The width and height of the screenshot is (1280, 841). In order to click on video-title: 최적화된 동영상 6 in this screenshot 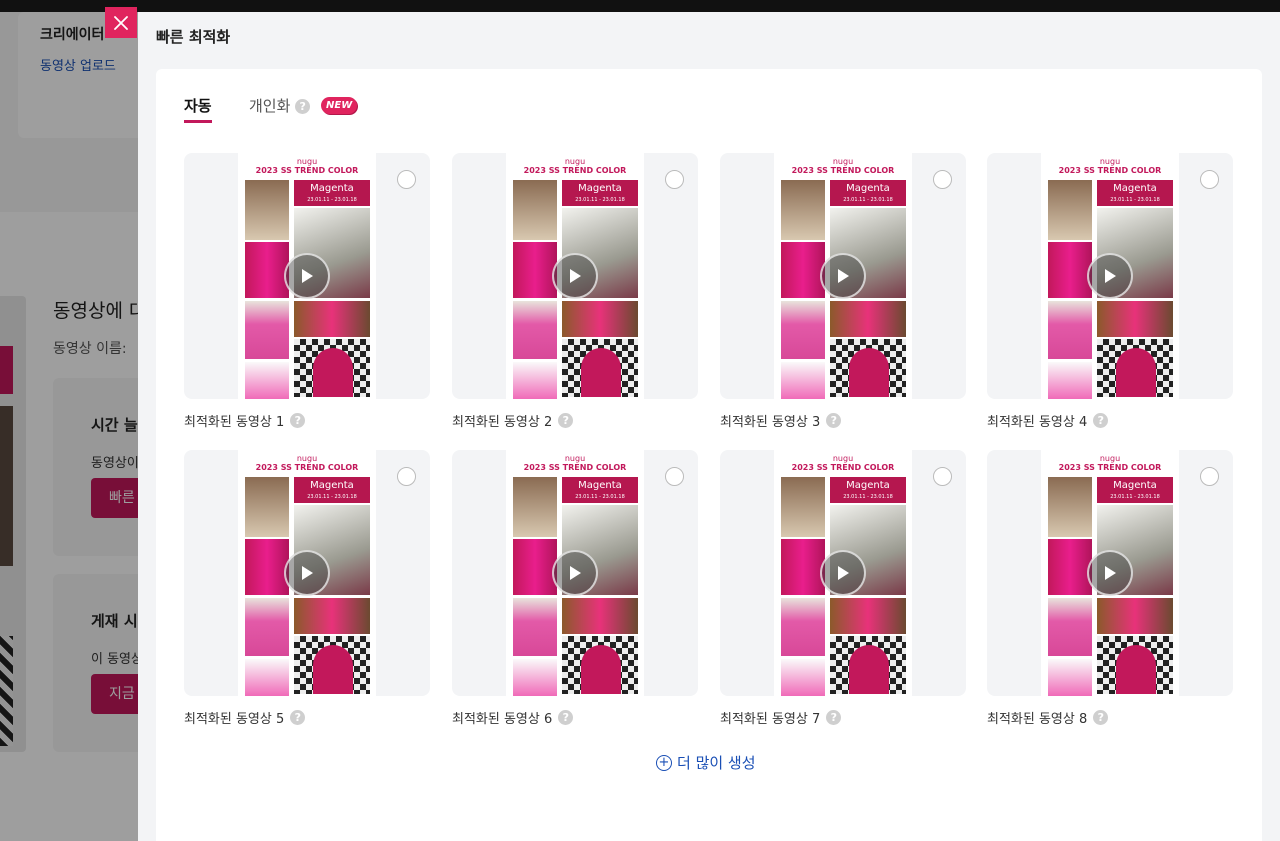, I will do `click(502, 719)`.